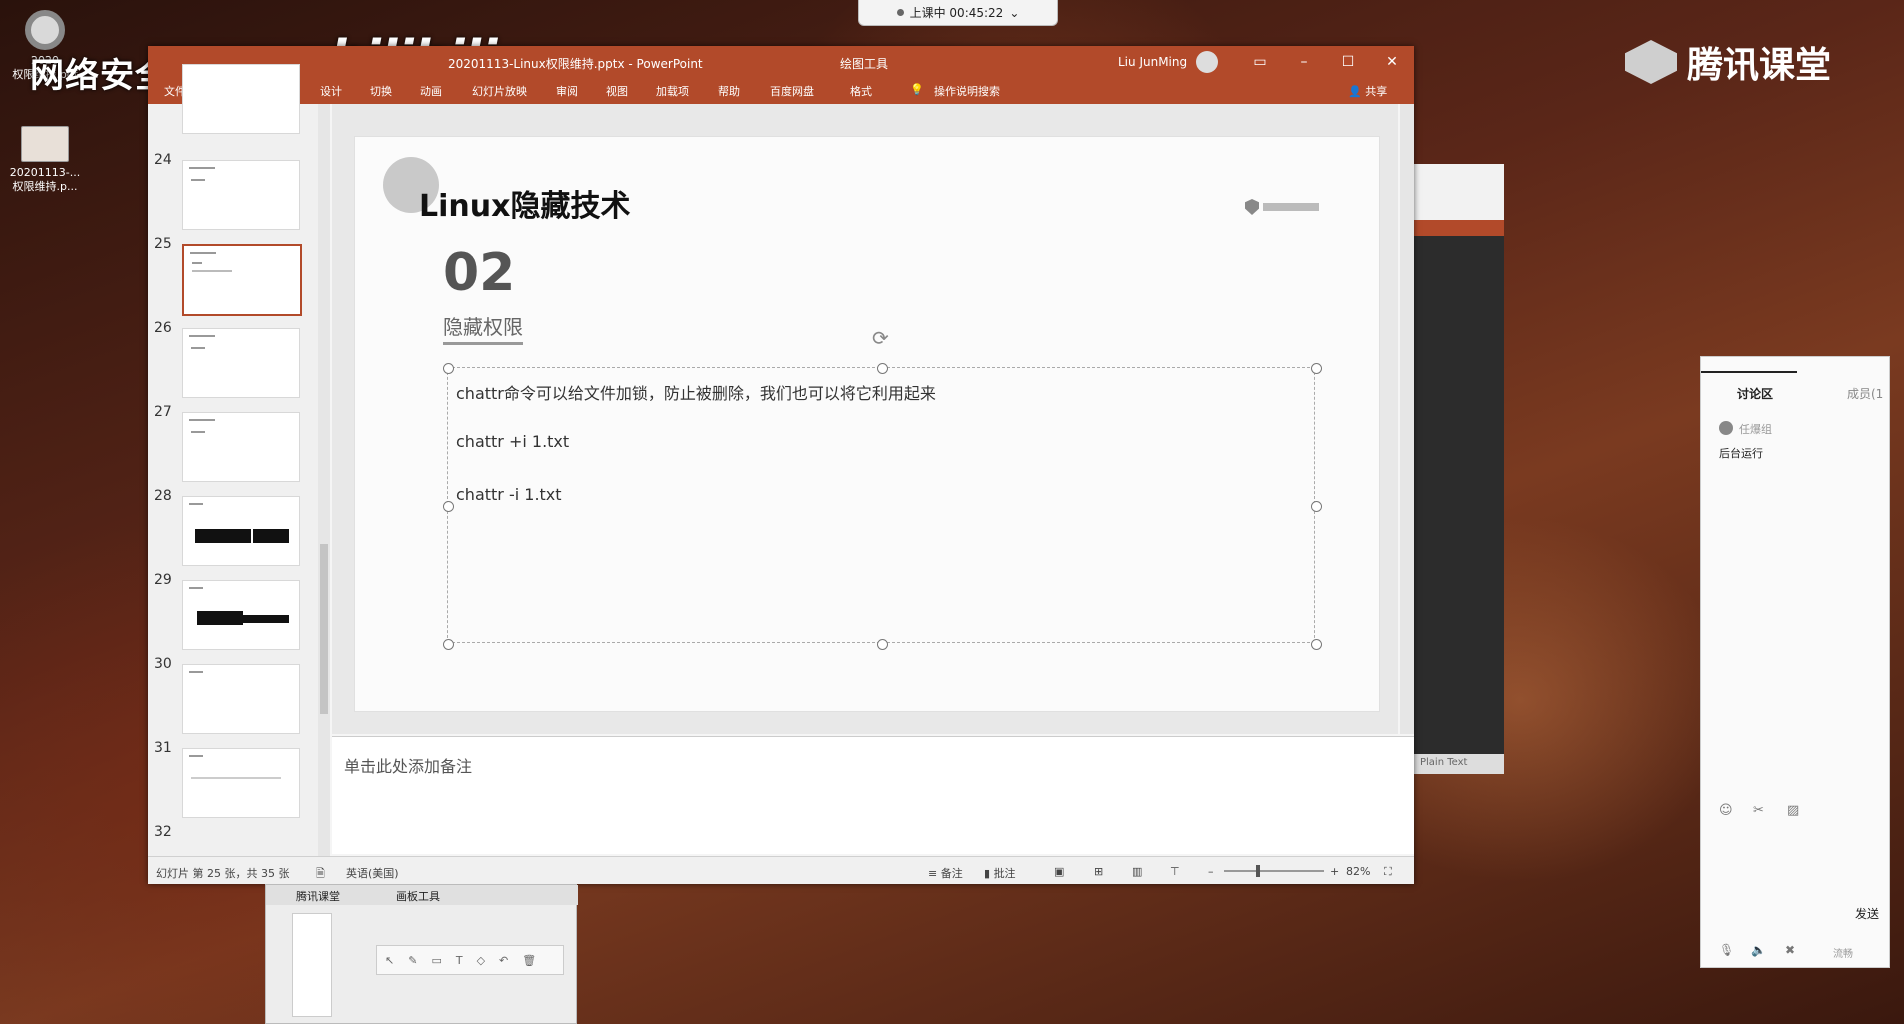 Image resolution: width=1904 pixels, height=1024 pixels. I want to click on language-indicator: 英语(美国), so click(372, 873).